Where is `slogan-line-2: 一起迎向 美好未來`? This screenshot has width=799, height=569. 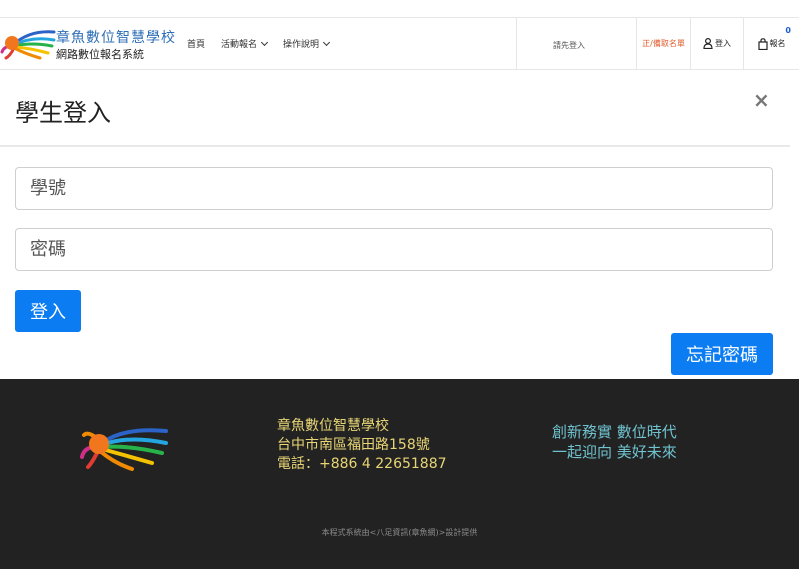 slogan-line-2: 一起迎向 美好未來 is located at coordinates (614, 452).